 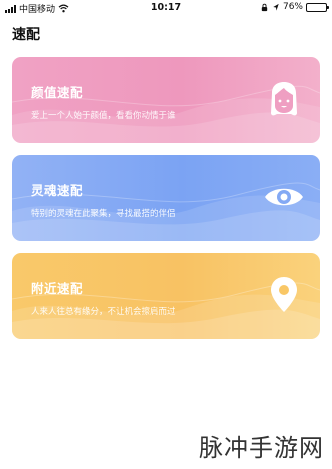 I want to click on card-title: 颜值速配, so click(x=57, y=92).